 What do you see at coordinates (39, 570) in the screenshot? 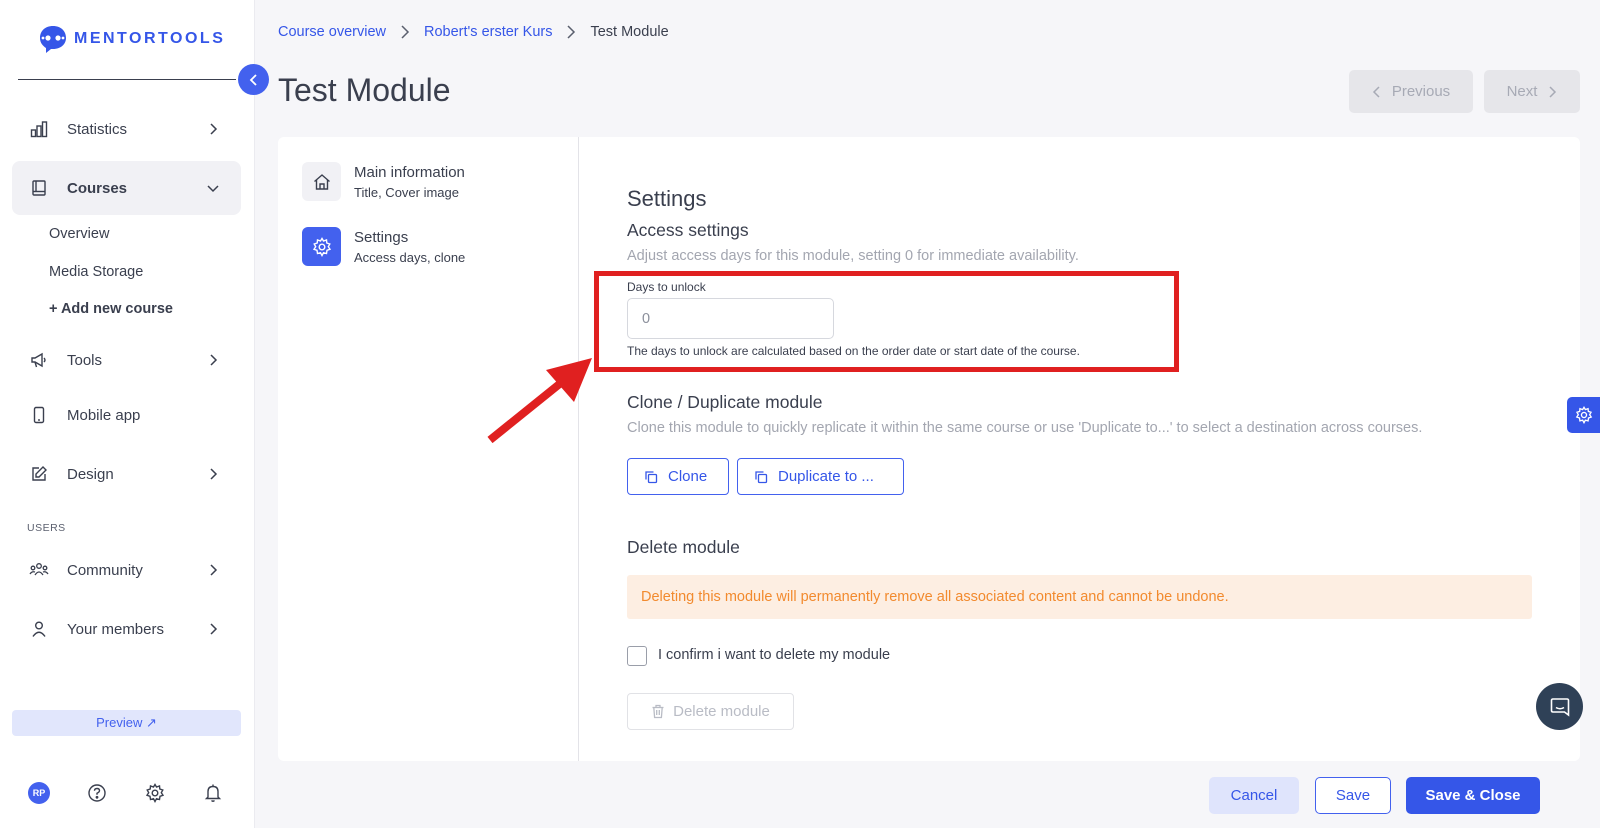
I see `people-icon` at bounding box center [39, 570].